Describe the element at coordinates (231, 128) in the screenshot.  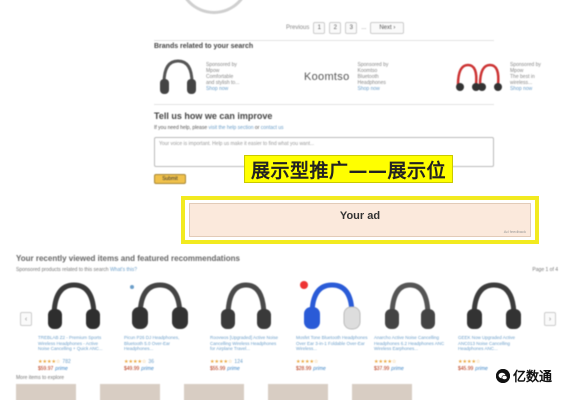
I see `help-section-link: visit the help section` at that location.